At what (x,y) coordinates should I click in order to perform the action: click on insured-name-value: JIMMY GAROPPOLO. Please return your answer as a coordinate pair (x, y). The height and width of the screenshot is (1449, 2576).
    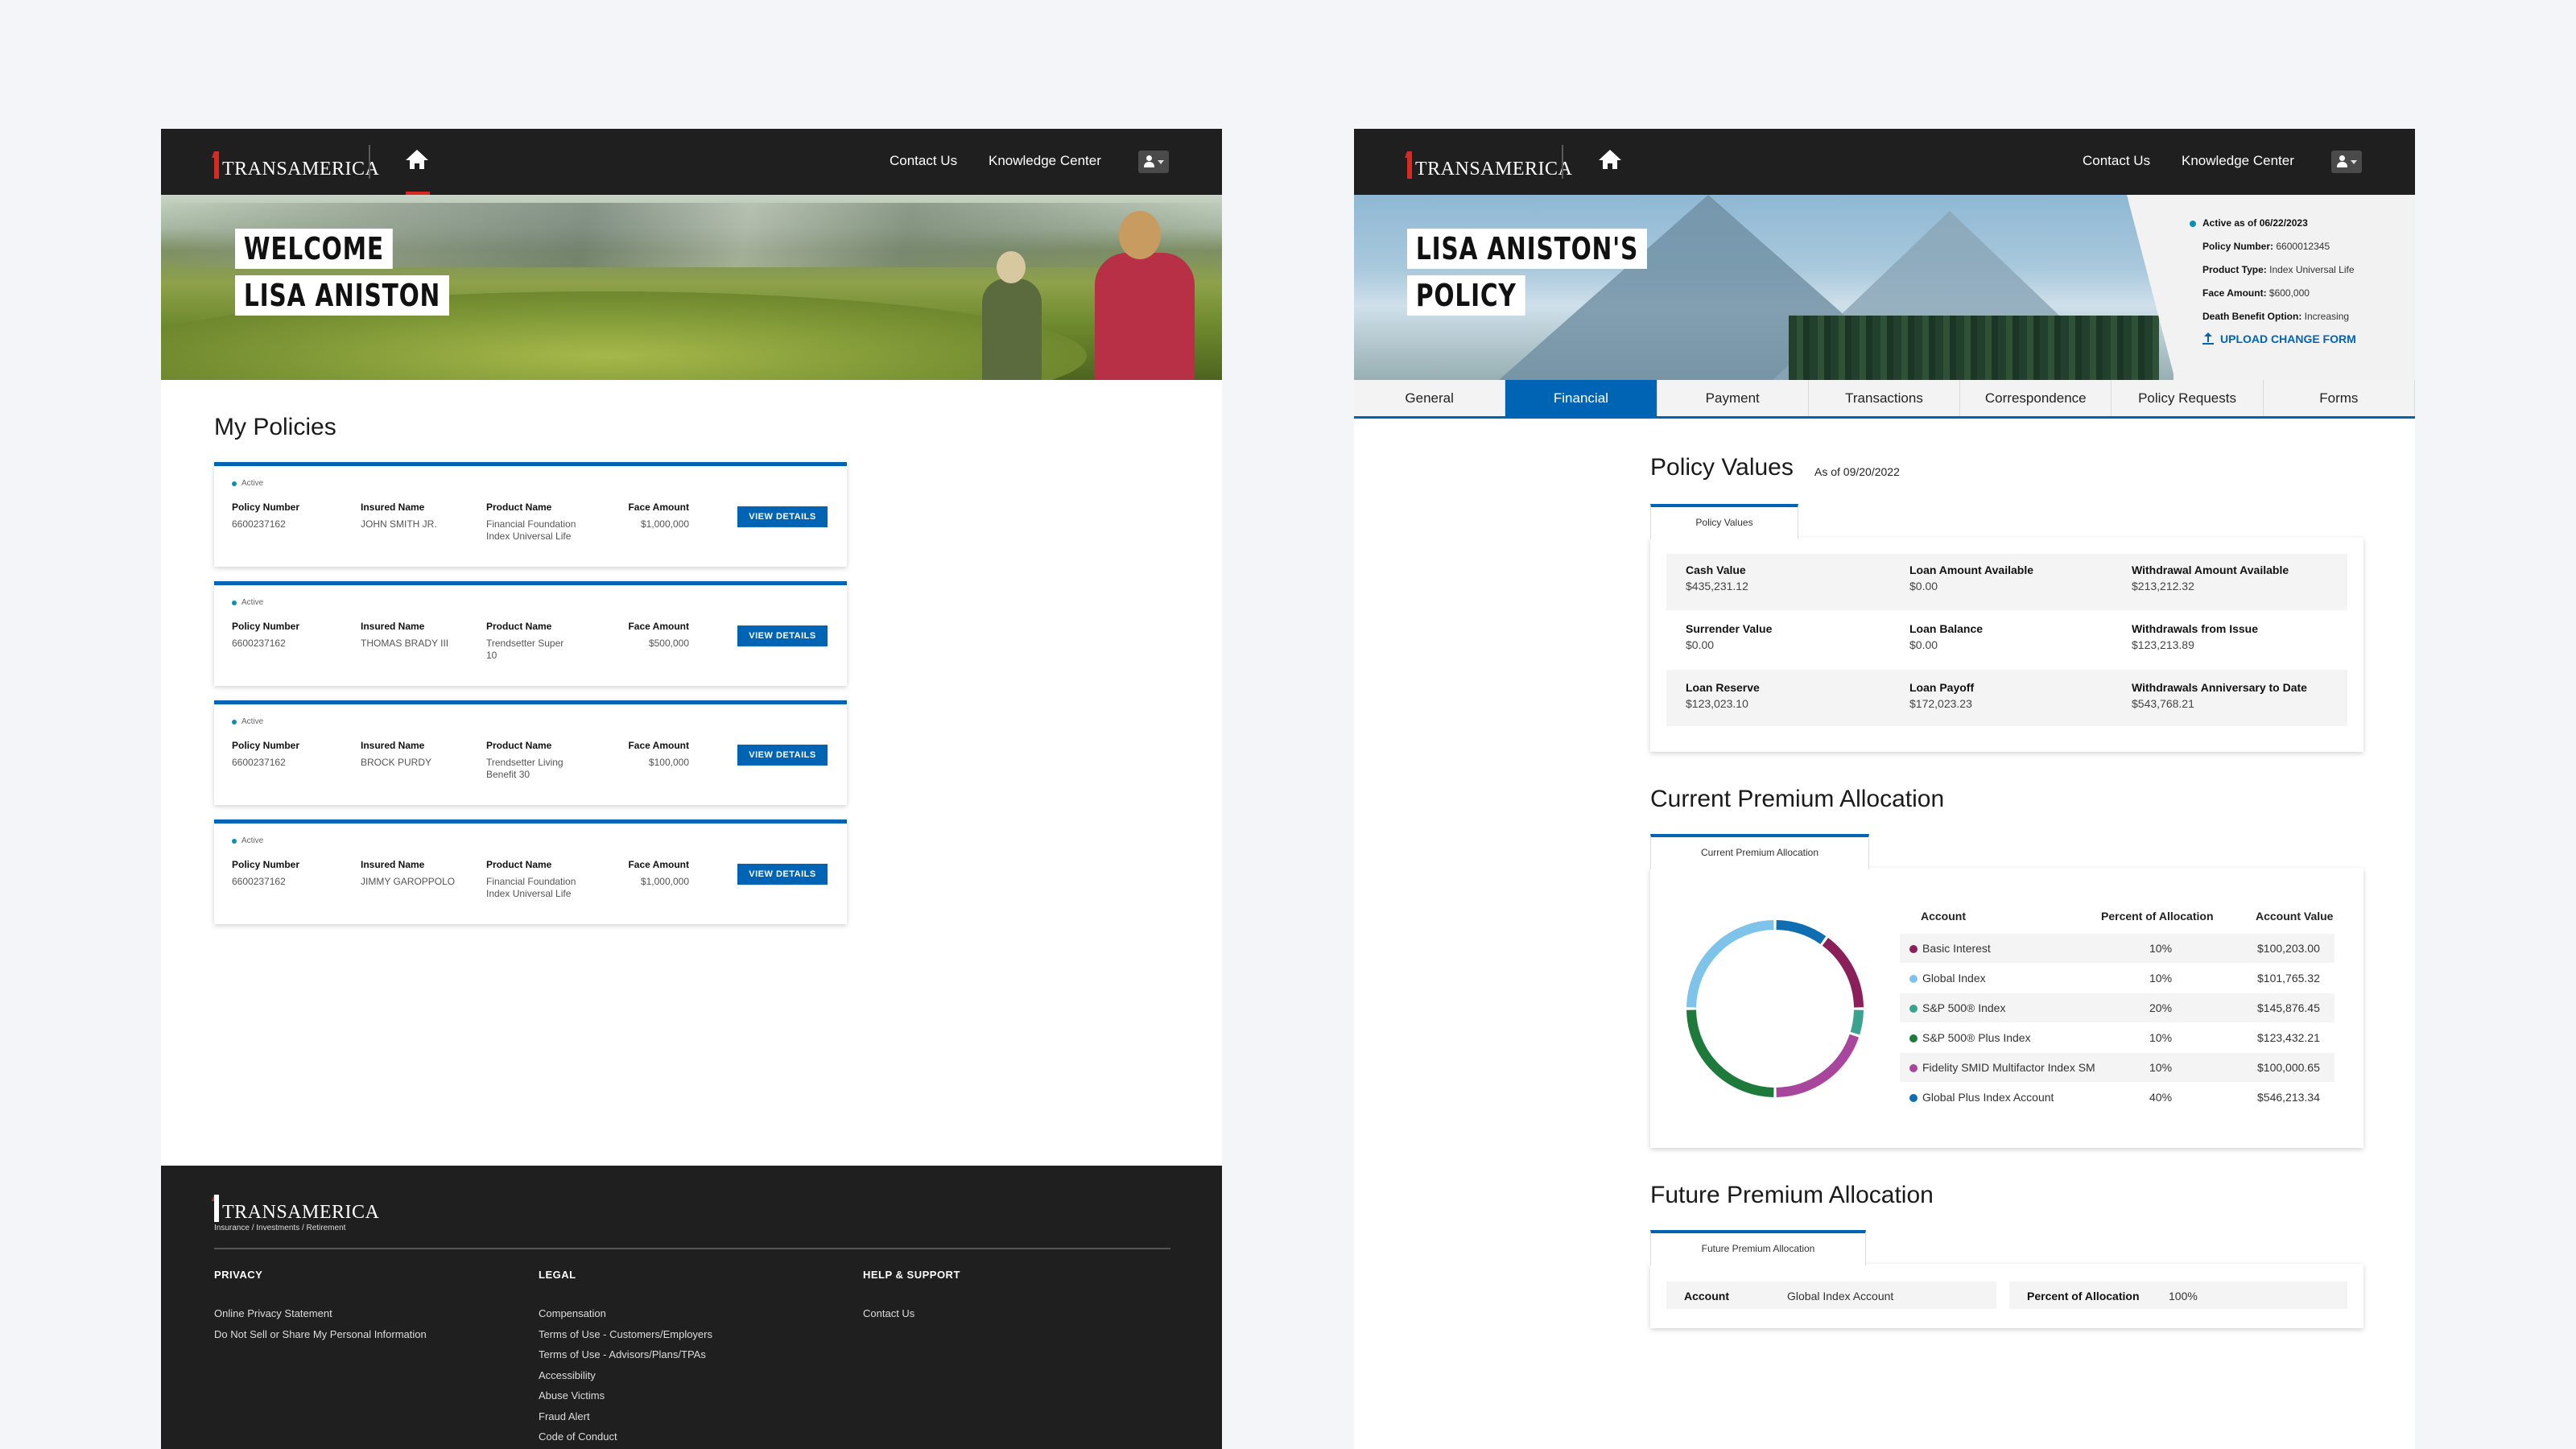
    Looking at the image, I should click on (408, 882).